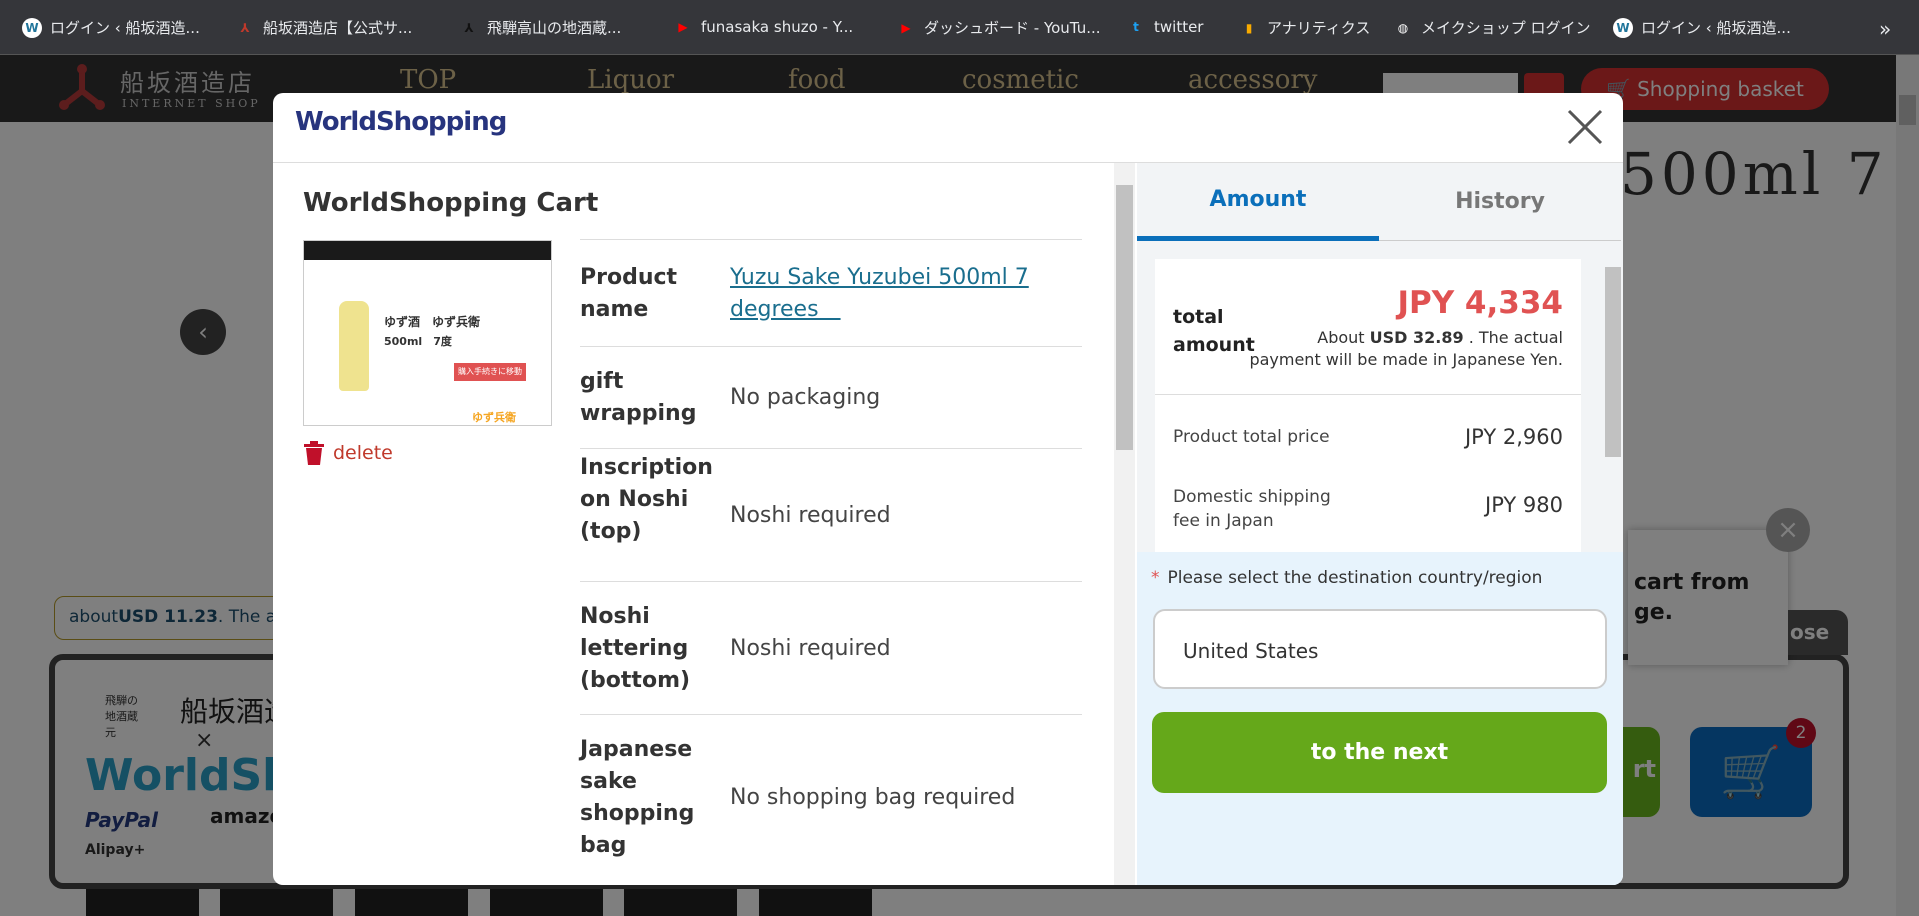 The height and width of the screenshot is (916, 1919). I want to click on row-label: Noshi lettering (bottom), so click(635, 648).